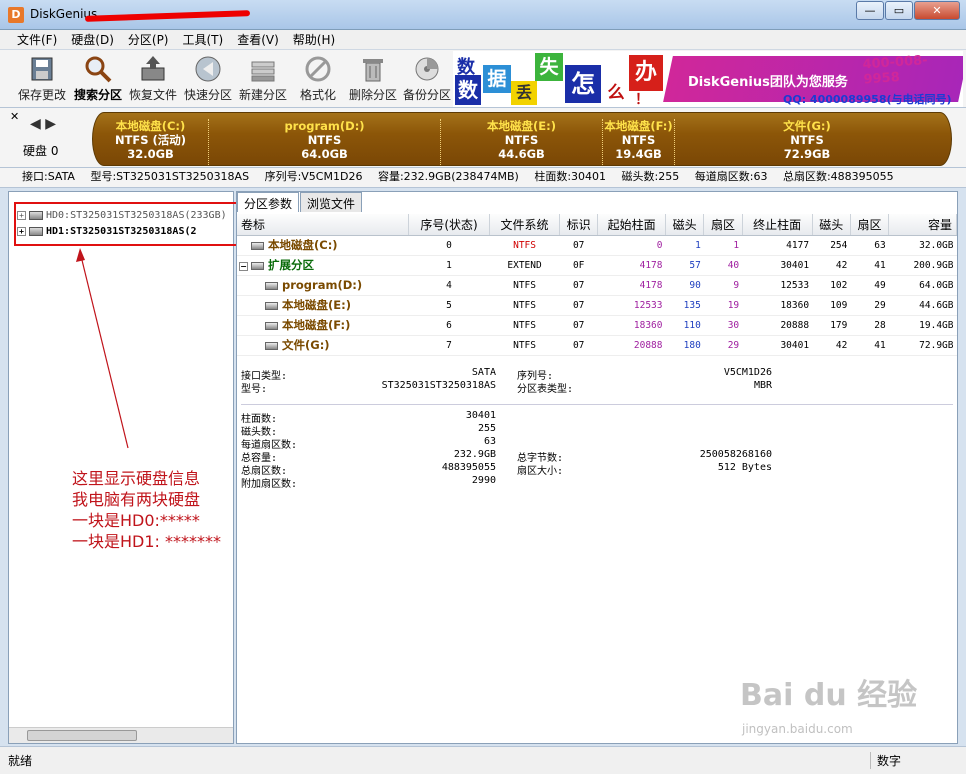 Image resolution: width=966 pixels, height=774 pixels. Describe the element at coordinates (631, 305) in the screenshot. I see `row-sc: 12533` at that location.